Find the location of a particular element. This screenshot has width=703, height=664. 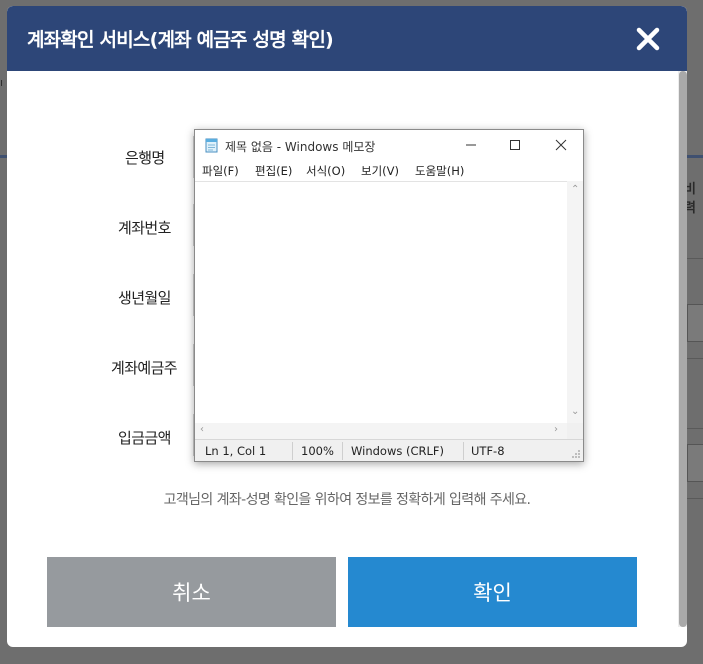

scrollbar-corner is located at coordinates (575, 431).